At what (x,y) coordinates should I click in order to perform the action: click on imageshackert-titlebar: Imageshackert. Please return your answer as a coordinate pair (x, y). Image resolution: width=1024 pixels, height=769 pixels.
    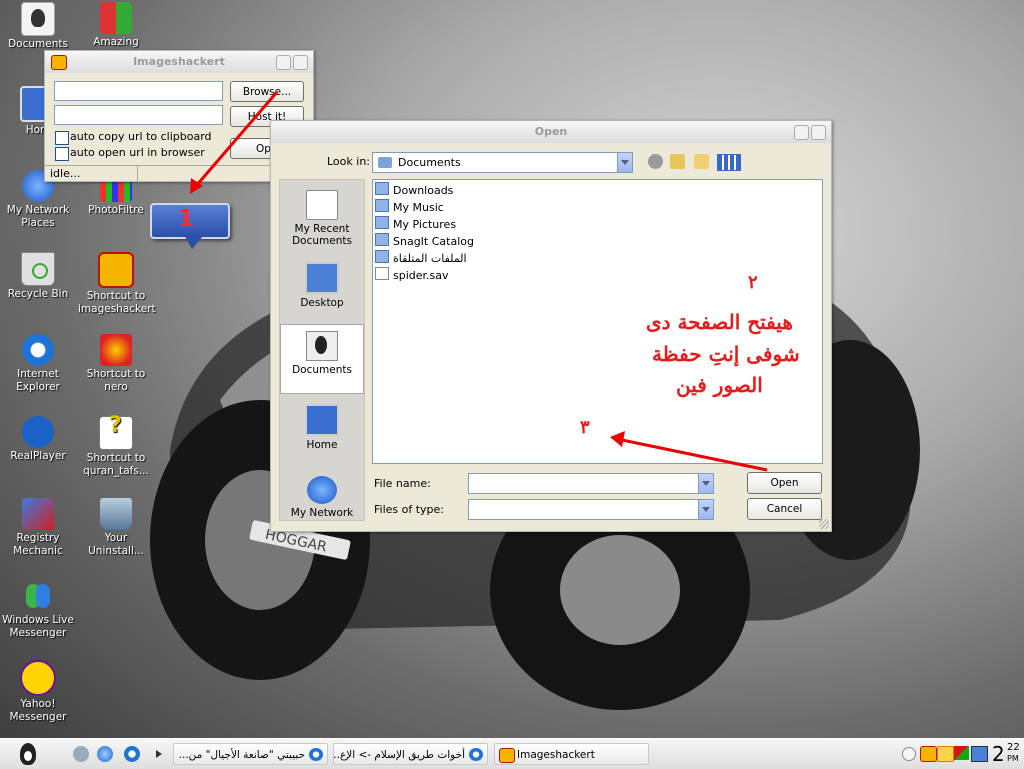
    Looking at the image, I should click on (179, 62).